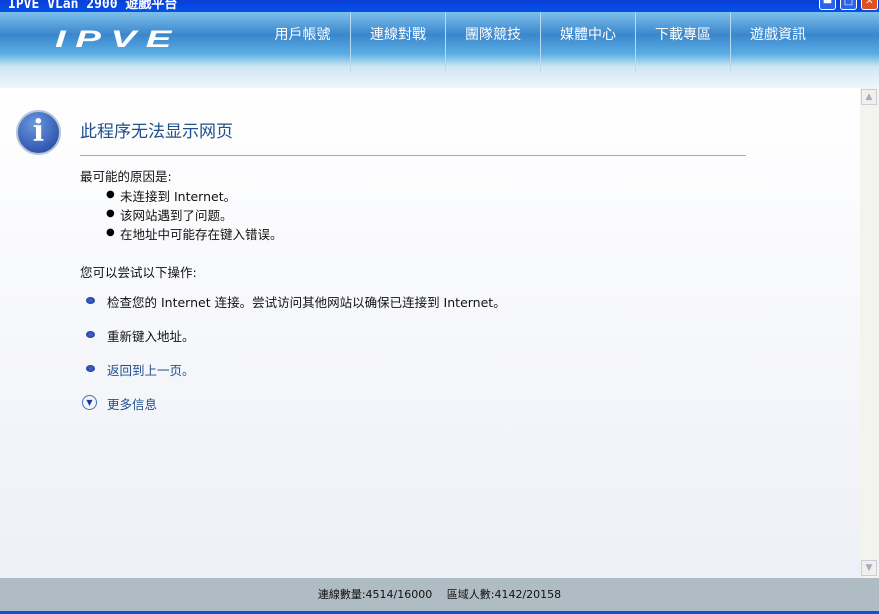 The image size is (879, 614). Describe the element at coordinates (777, 42) in the screenshot. I see `nav-game-info: 遊戲資訊` at that location.